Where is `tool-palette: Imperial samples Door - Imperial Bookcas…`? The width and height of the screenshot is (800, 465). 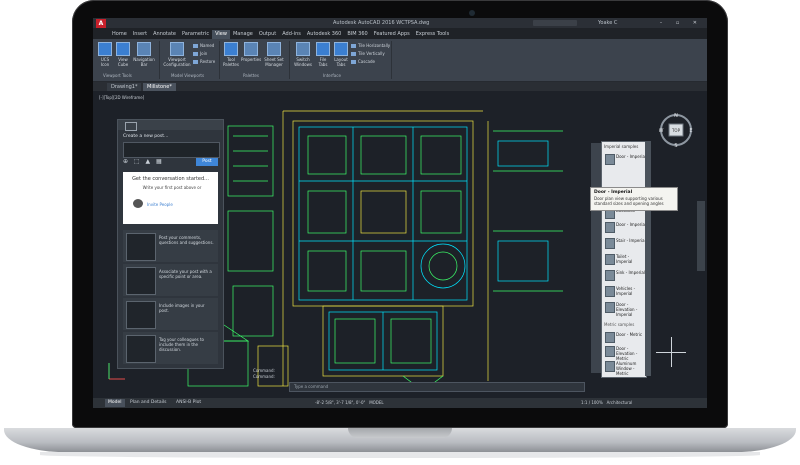
tool-palette: Imperial samples Door - Imperial Bookcas… is located at coordinates (624, 259).